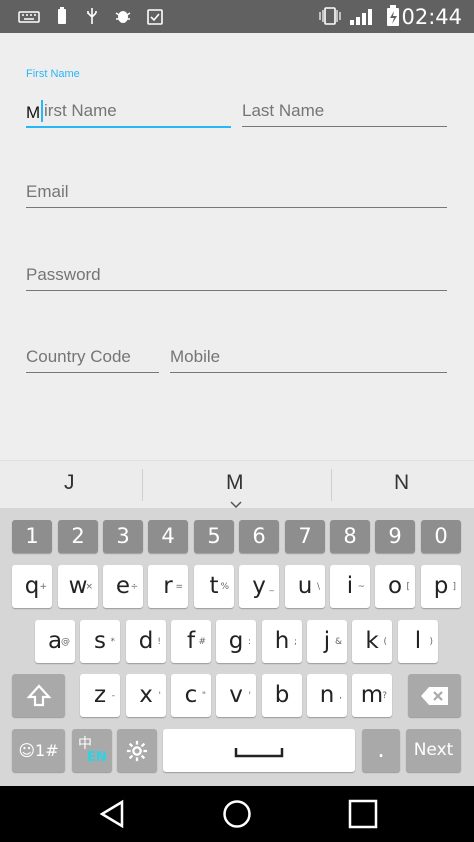 This screenshot has width=474, height=842. I want to click on settings-key, so click(137, 750).